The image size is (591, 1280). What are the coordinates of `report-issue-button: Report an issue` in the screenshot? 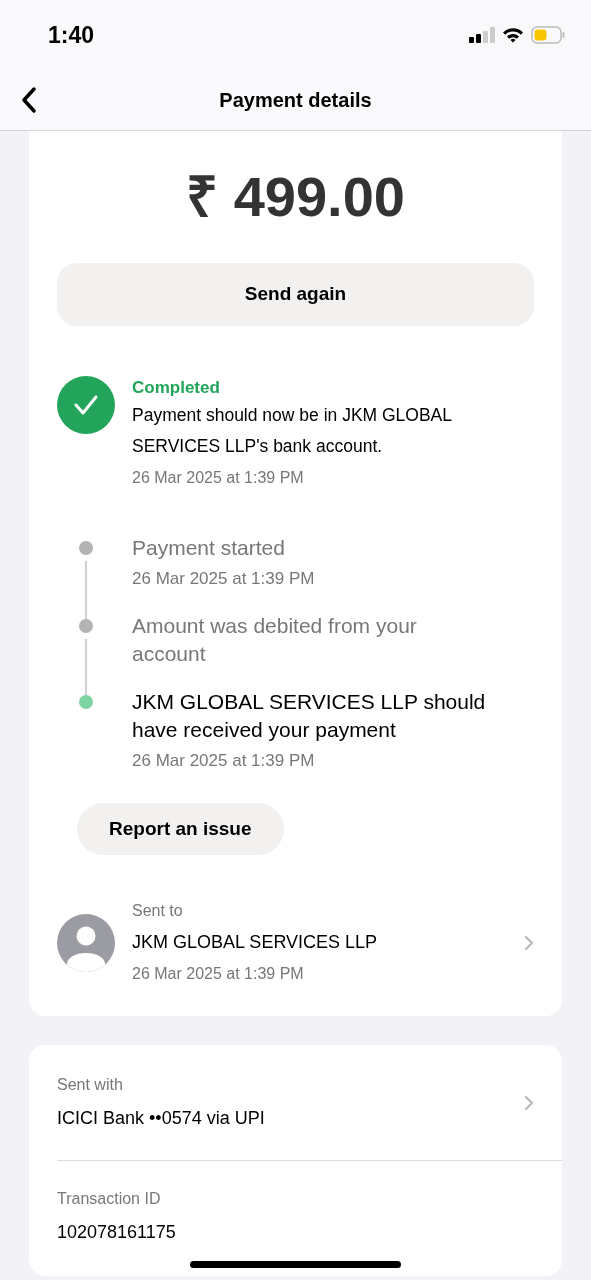 It's located at (180, 829).